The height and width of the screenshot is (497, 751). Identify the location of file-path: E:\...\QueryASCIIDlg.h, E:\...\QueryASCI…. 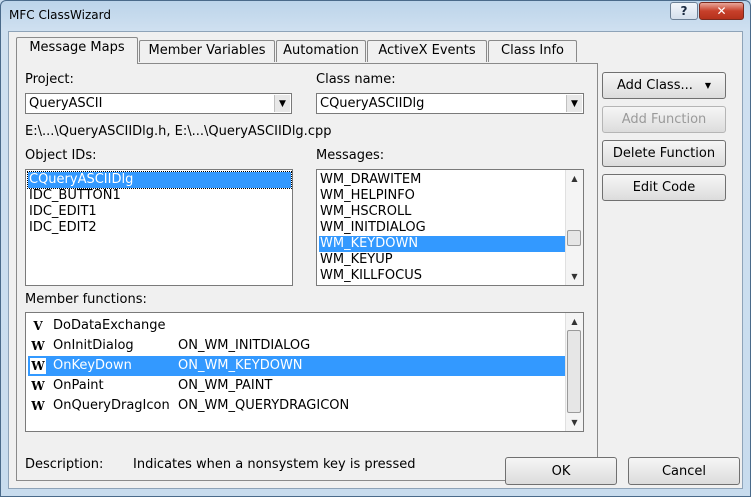
(178, 131).